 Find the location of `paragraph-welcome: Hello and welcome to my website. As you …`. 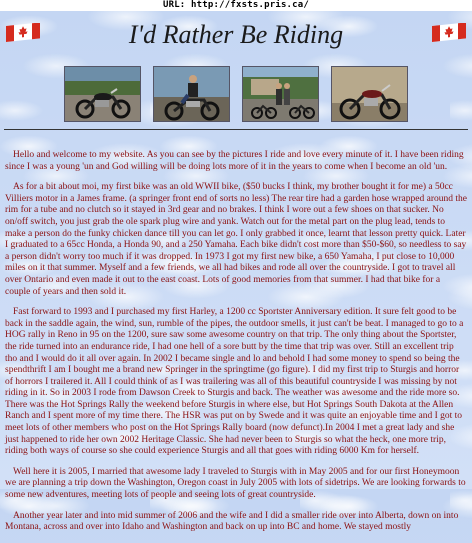

paragraph-welcome: Hello and welcome to my website. As you … is located at coordinates (234, 161).